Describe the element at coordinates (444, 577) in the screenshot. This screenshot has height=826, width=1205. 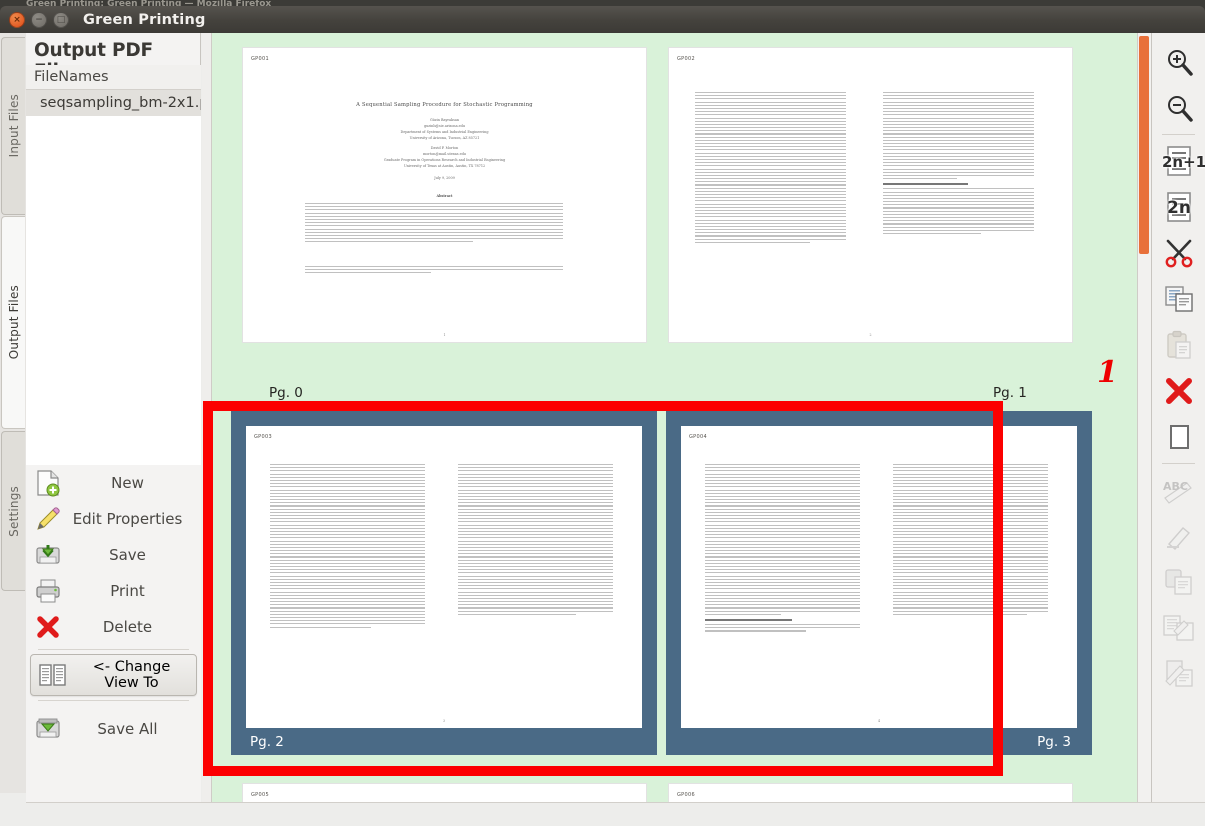
I see `page-content: GP003 3` at that location.